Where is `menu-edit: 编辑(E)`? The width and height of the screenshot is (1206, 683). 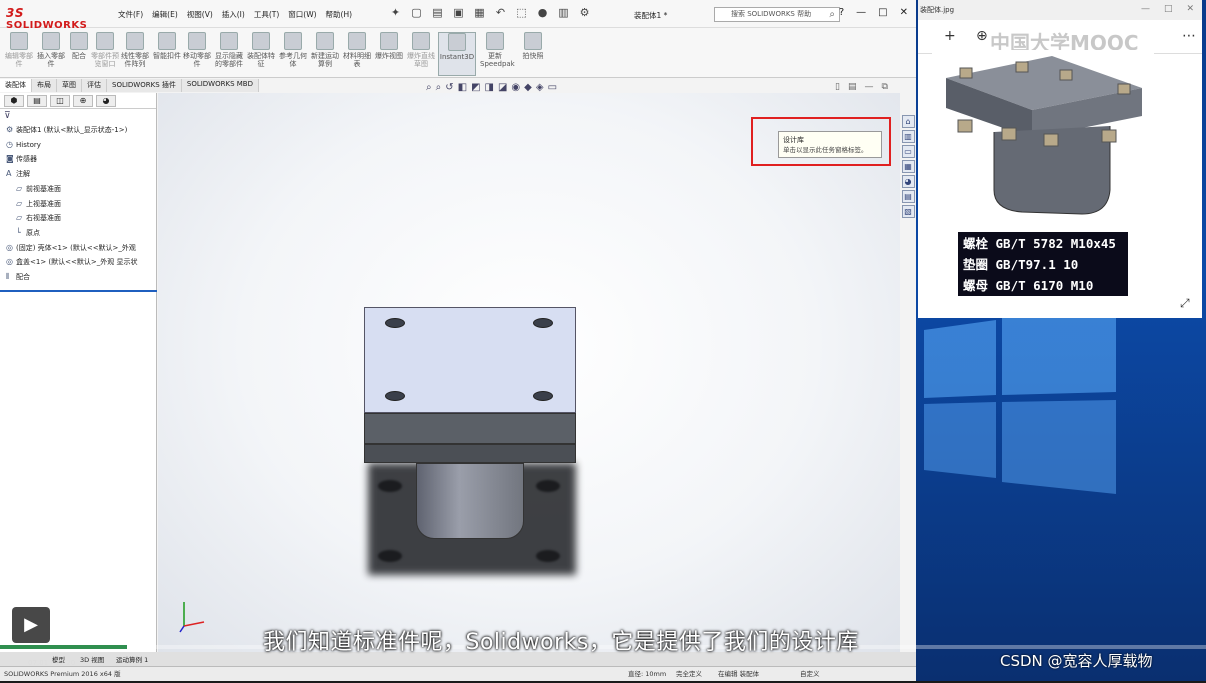 menu-edit: 编辑(E) is located at coordinates (165, 14).